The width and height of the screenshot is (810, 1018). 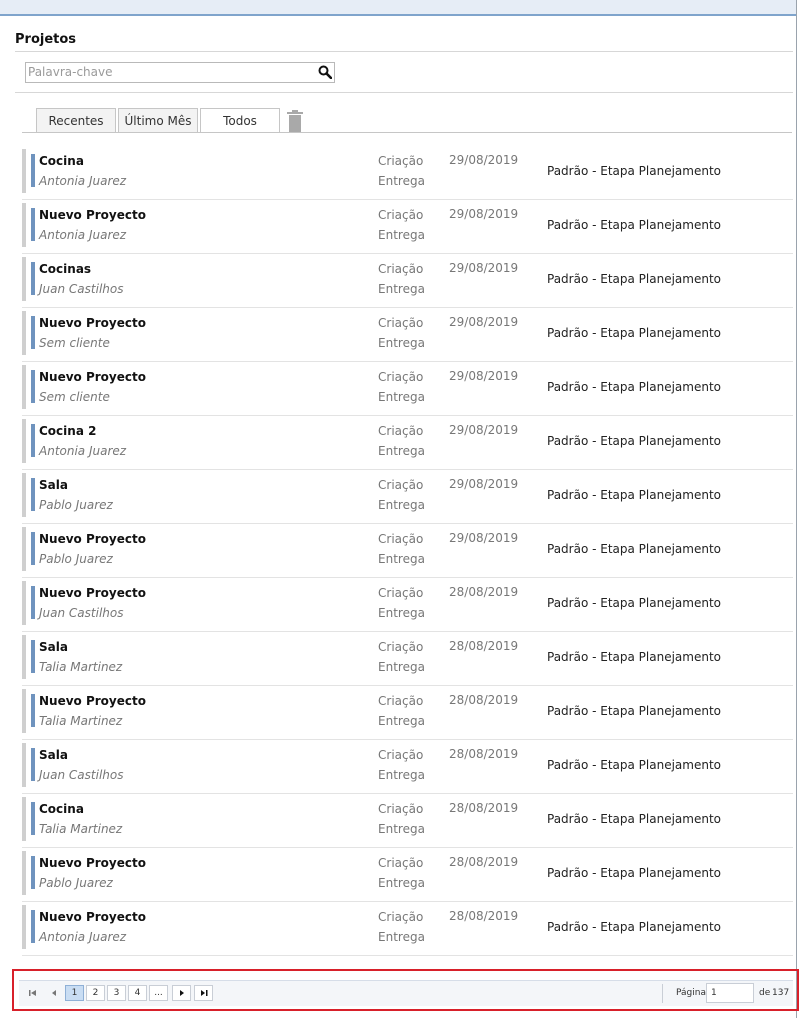 I want to click on trash-icon, so click(x=295, y=121).